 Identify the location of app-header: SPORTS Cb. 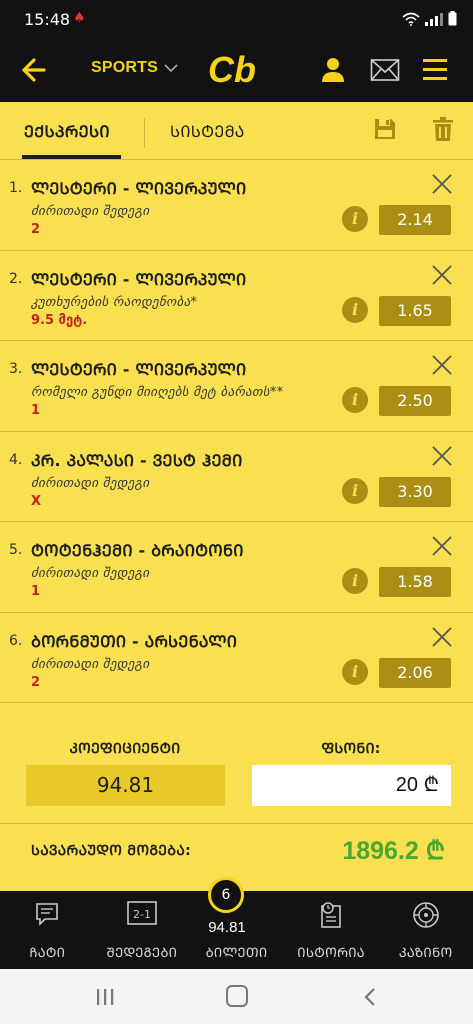
(236, 71).